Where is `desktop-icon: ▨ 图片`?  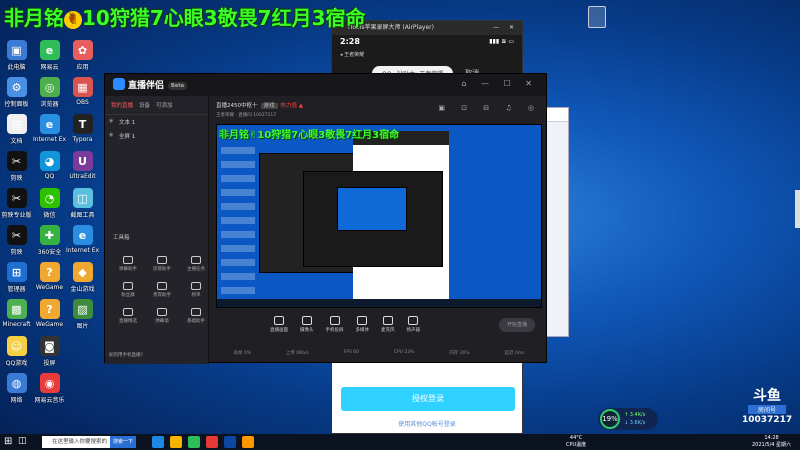
desktop-icon: ▨ 图片 is located at coordinates (82, 314).